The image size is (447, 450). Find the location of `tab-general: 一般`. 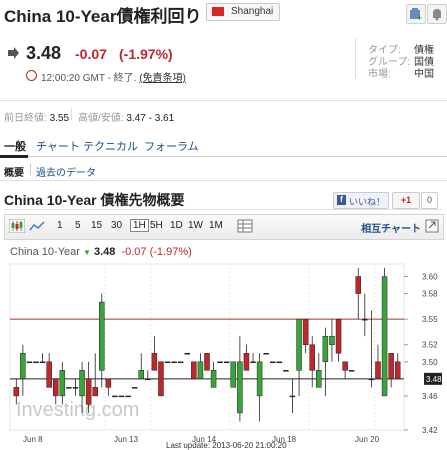

tab-general: 一般 is located at coordinates (15, 146).